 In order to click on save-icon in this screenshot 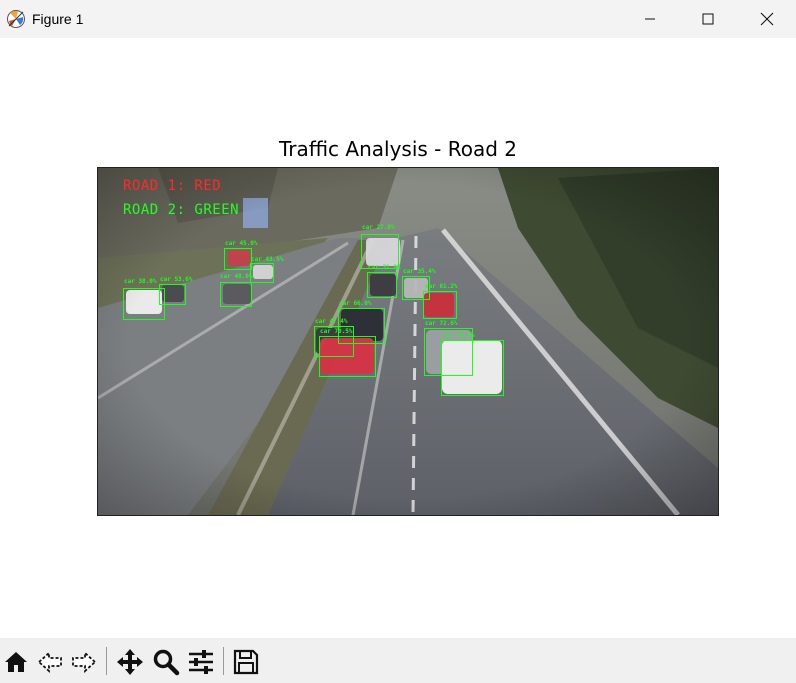, I will do `click(246, 662)`.